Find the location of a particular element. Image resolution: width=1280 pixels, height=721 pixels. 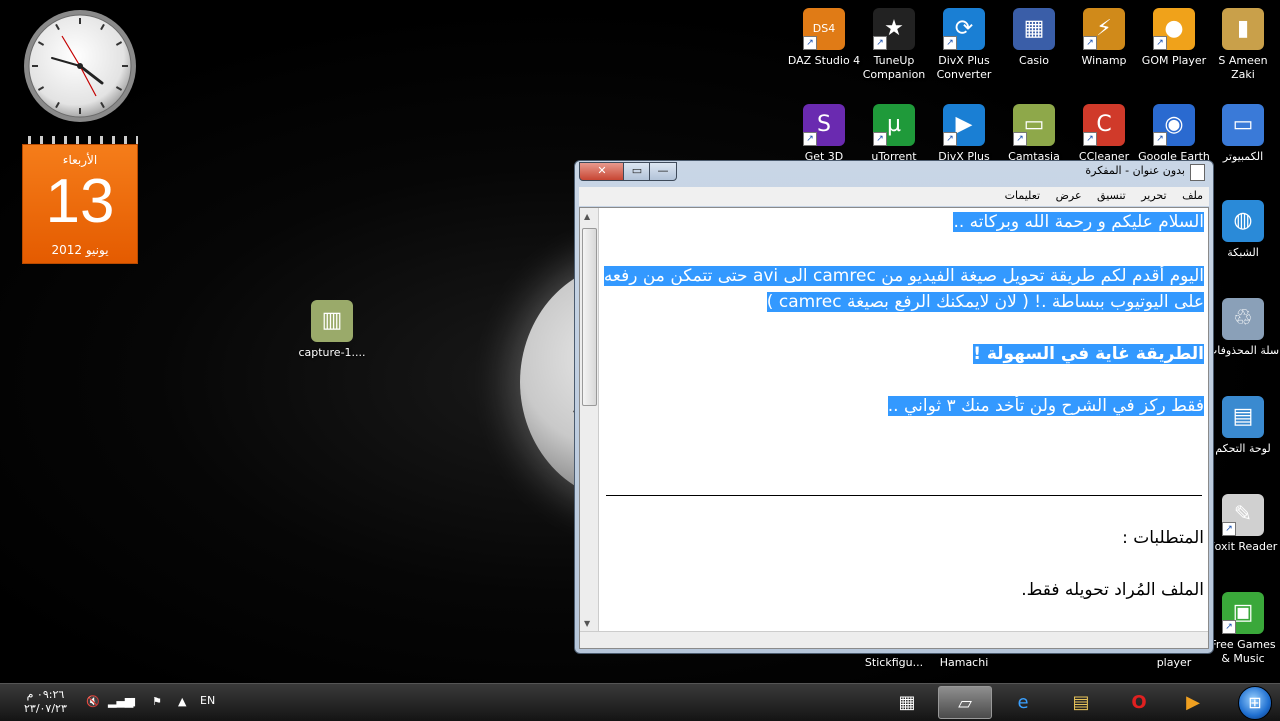

desktop-icon-foxit: ✎ ↗ Foxit Reader is located at coordinates (1243, 524).